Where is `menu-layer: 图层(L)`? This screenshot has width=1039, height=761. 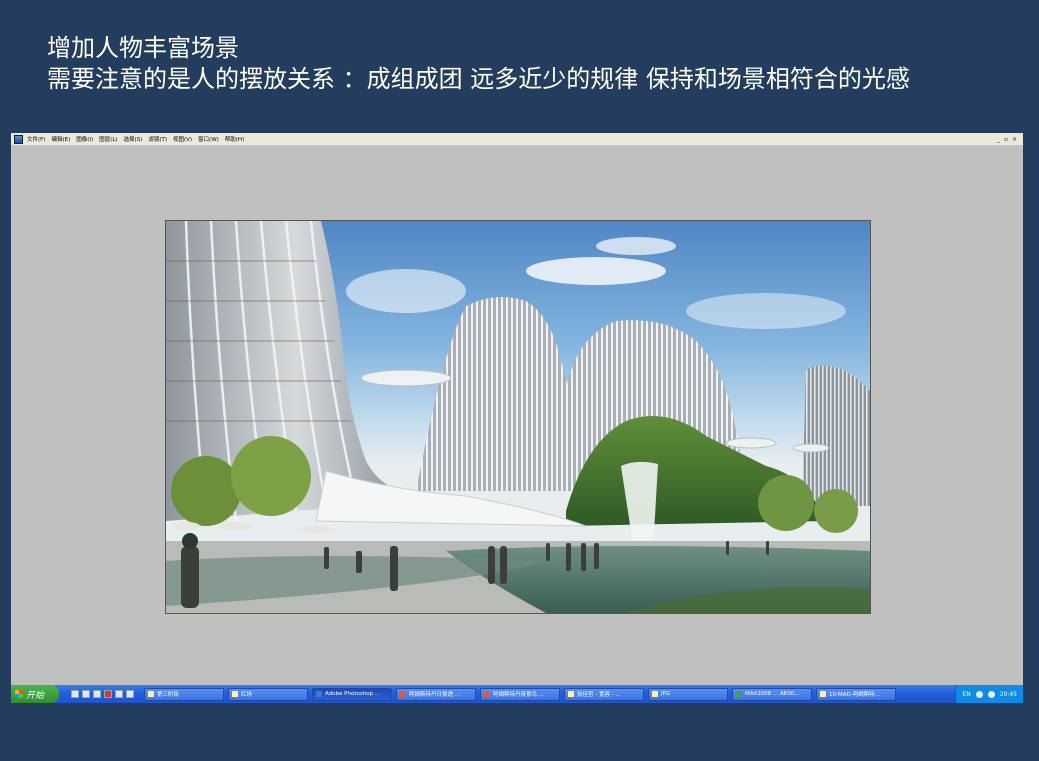 menu-layer: 图层(L) is located at coordinates (108, 139).